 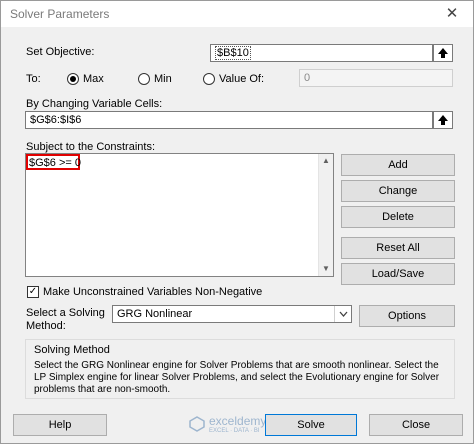 I want to click on changing-cells-ref-button, so click(x=443, y=120).